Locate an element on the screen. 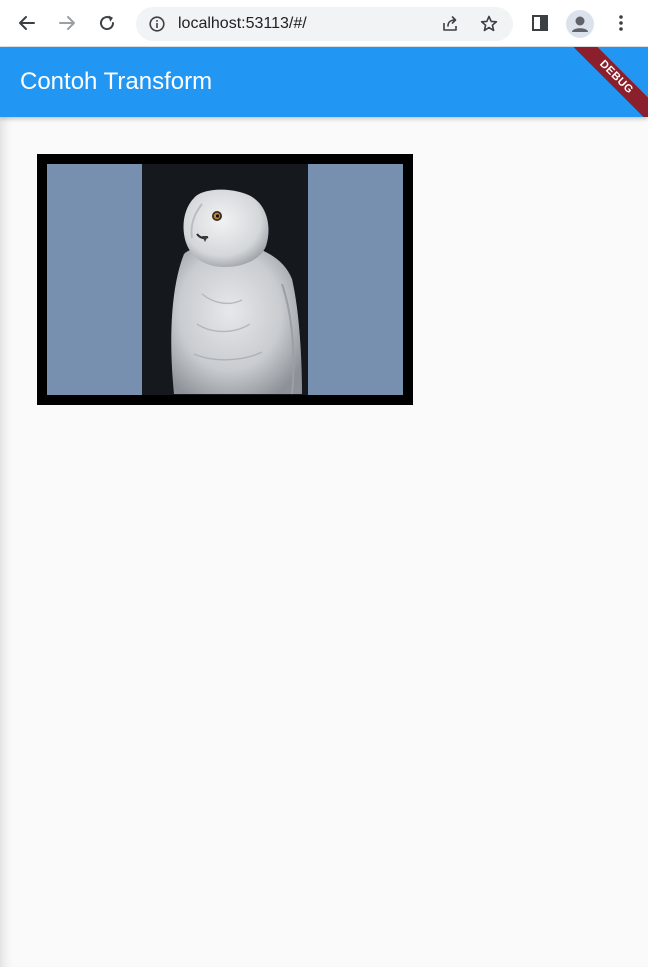 The image size is (648, 967). arrow-left-icon is located at coordinates (27, 23).